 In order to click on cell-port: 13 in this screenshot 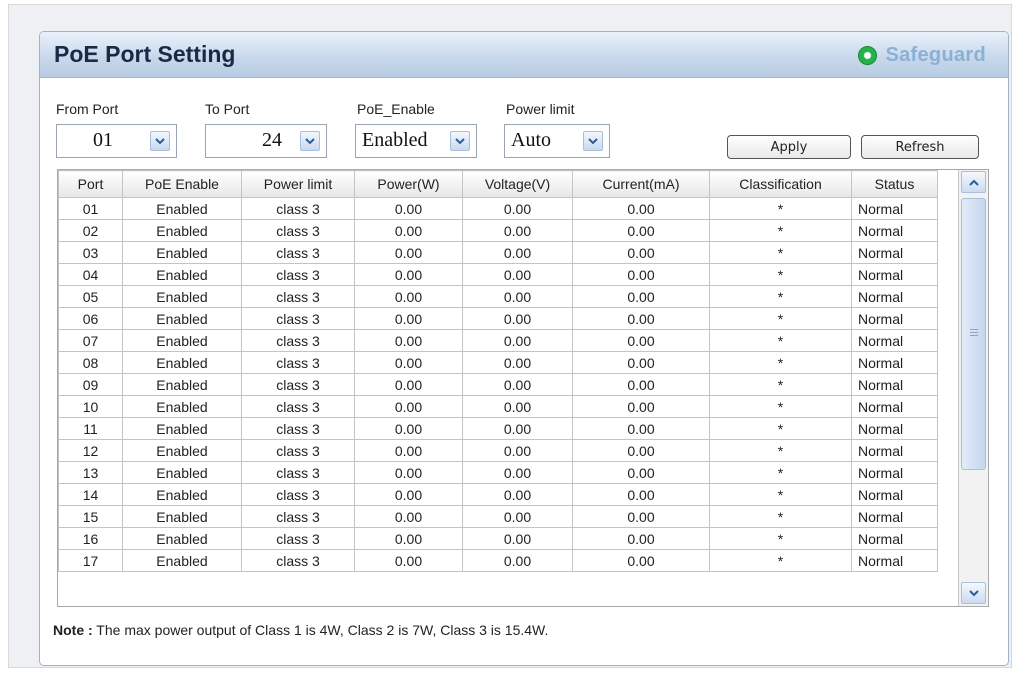, I will do `click(90, 472)`.